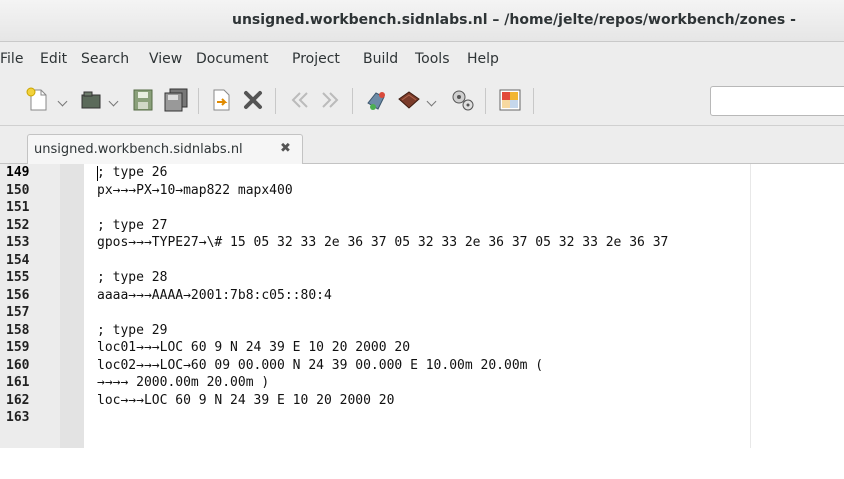 This screenshot has height=479, width=844. What do you see at coordinates (18, 347) in the screenshot?
I see `line-number: 159` at bounding box center [18, 347].